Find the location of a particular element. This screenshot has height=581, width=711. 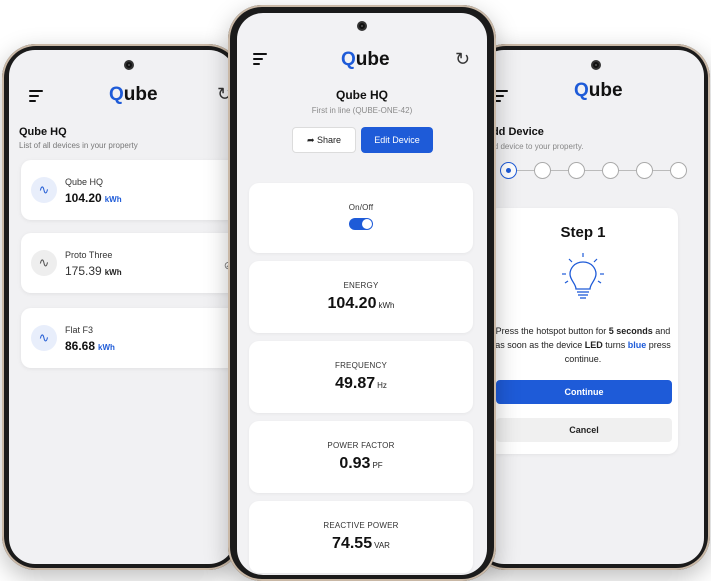

device-name: Qube HQ is located at coordinates (84, 182).